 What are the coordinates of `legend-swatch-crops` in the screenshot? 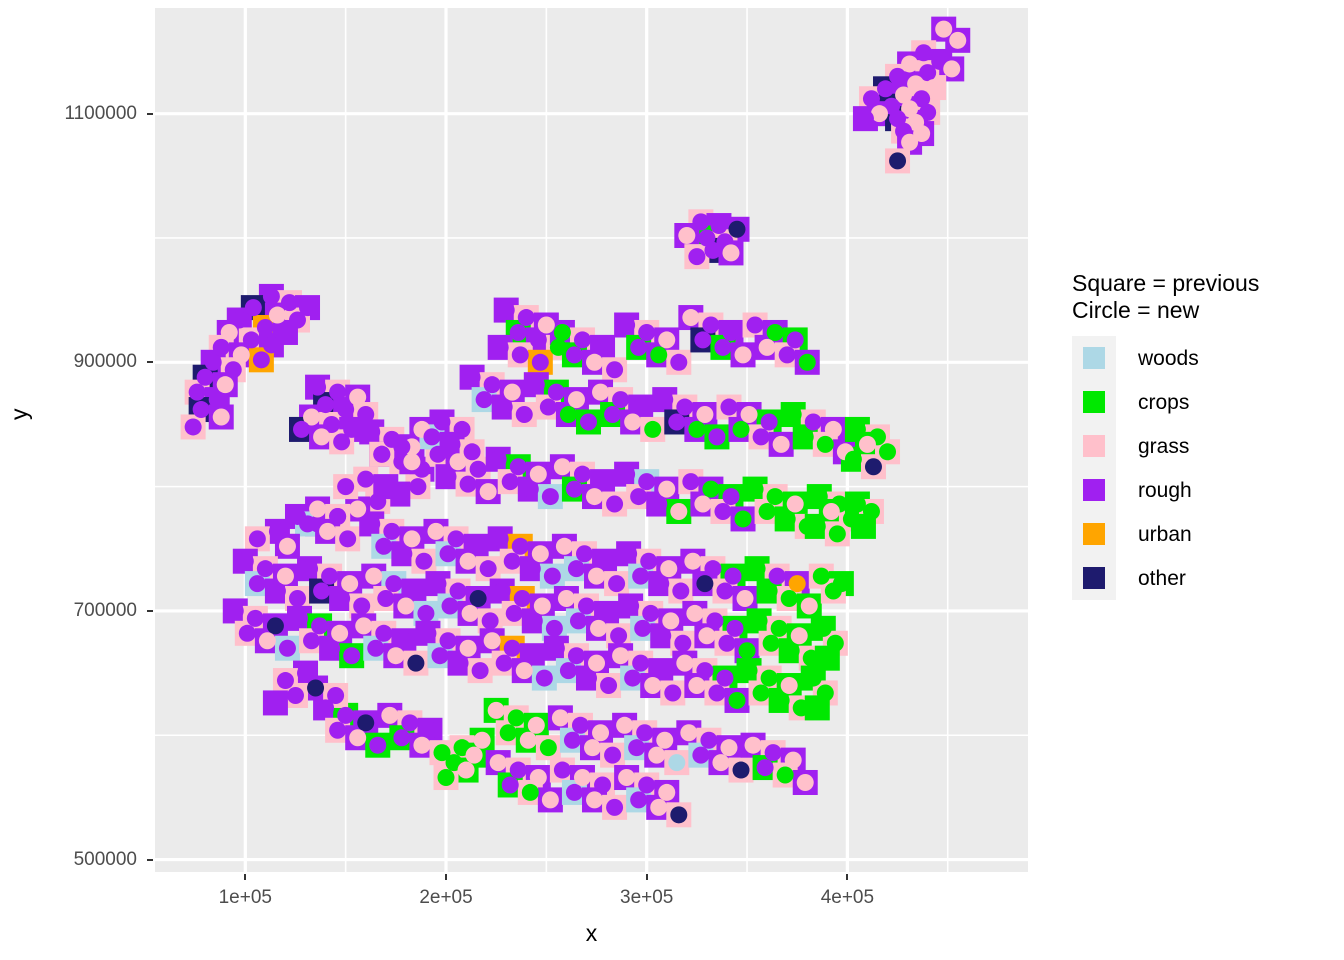 It's located at (1094, 402).